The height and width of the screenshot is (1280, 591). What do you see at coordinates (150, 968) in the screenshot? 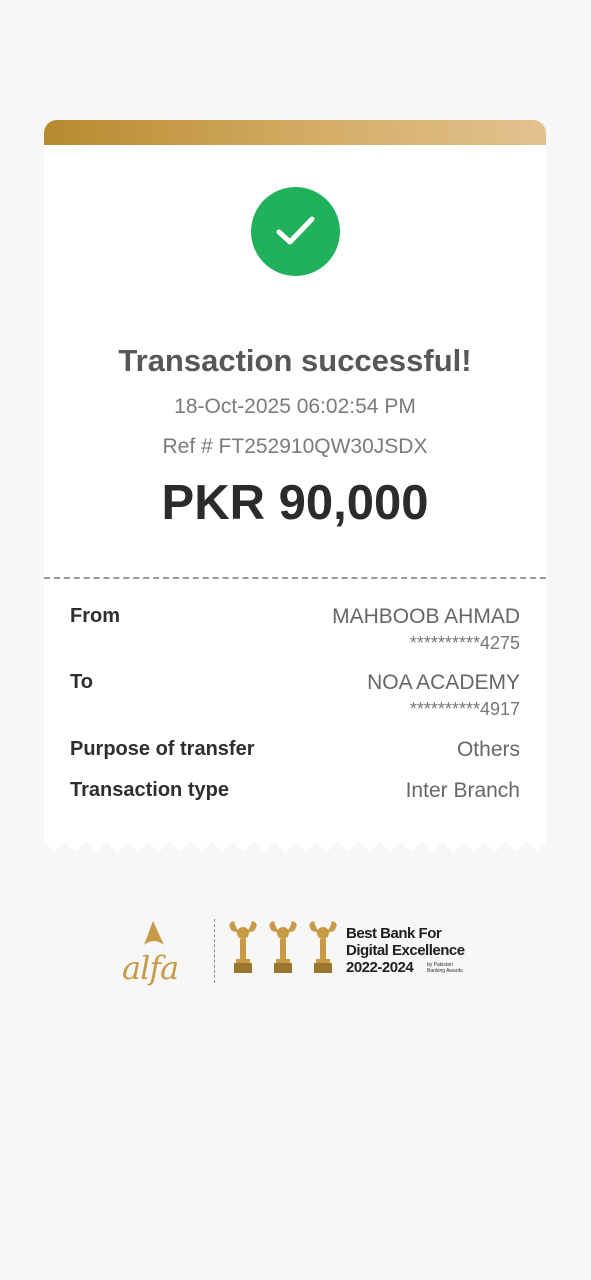
I see `alfa-logo-text: alfa` at bounding box center [150, 968].